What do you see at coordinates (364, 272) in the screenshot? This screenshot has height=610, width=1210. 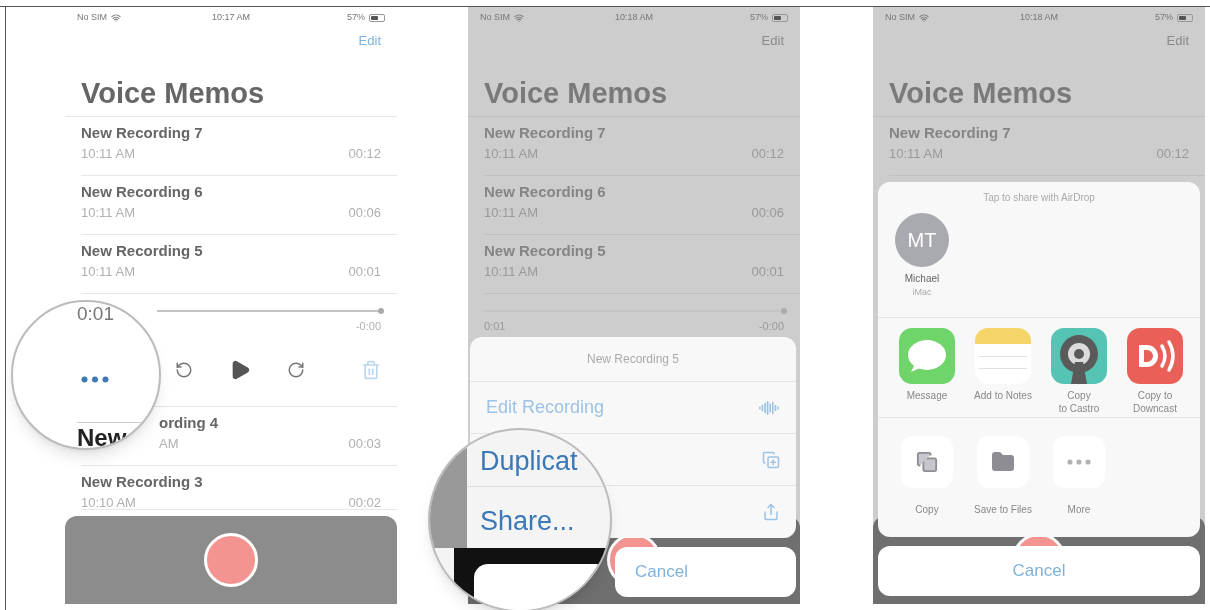 I see `recording-duration: 00:01` at bounding box center [364, 272].